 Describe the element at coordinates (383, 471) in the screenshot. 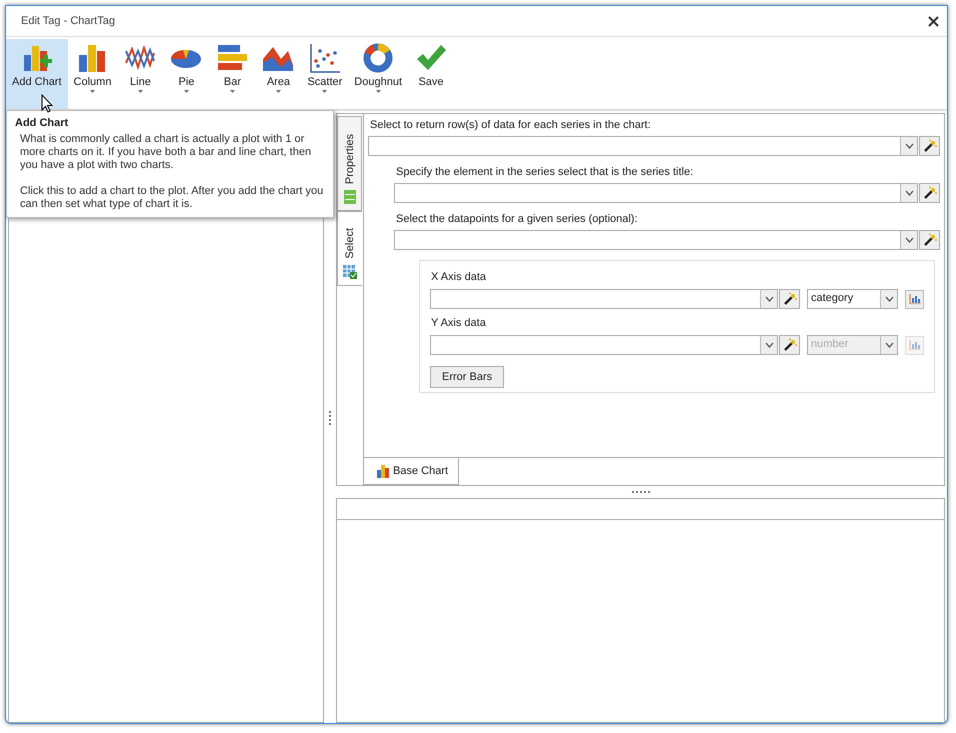

I see `column-chart-icon` at that location.